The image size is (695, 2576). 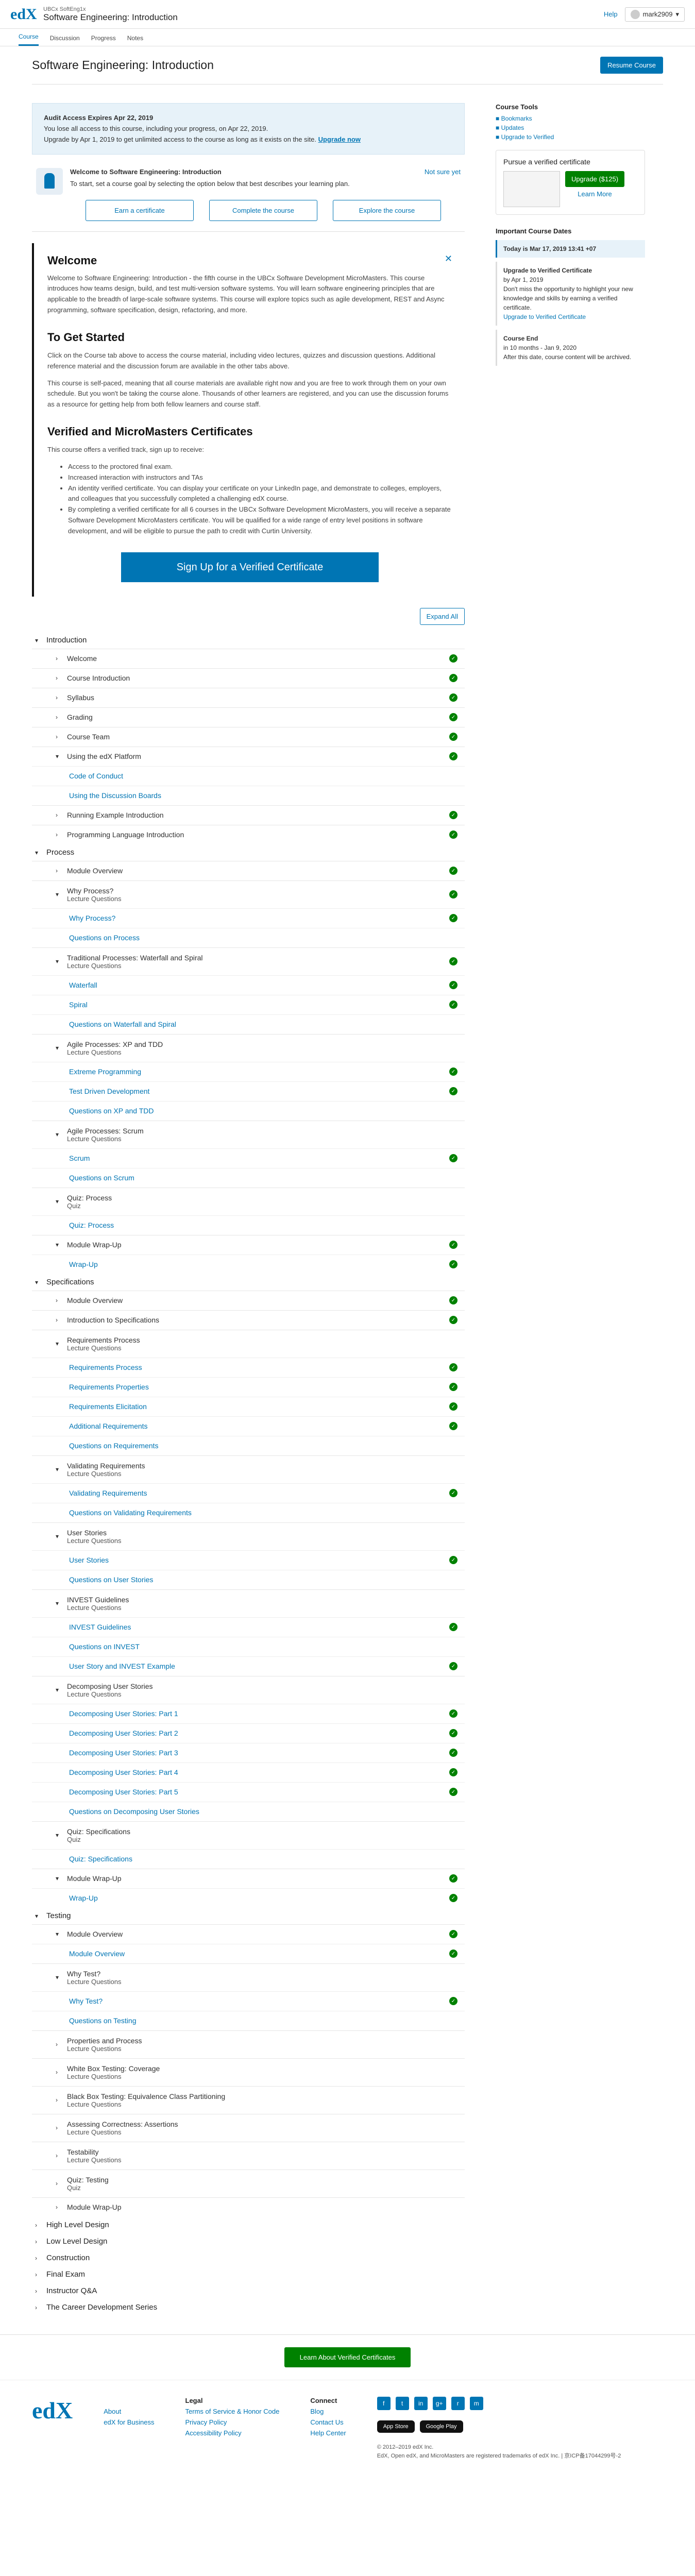 What do you see at coordinates (249, 736) in the screenshot?
I see `subsection-course-team: › Course Team ✓` at bounding box center [249, 736].